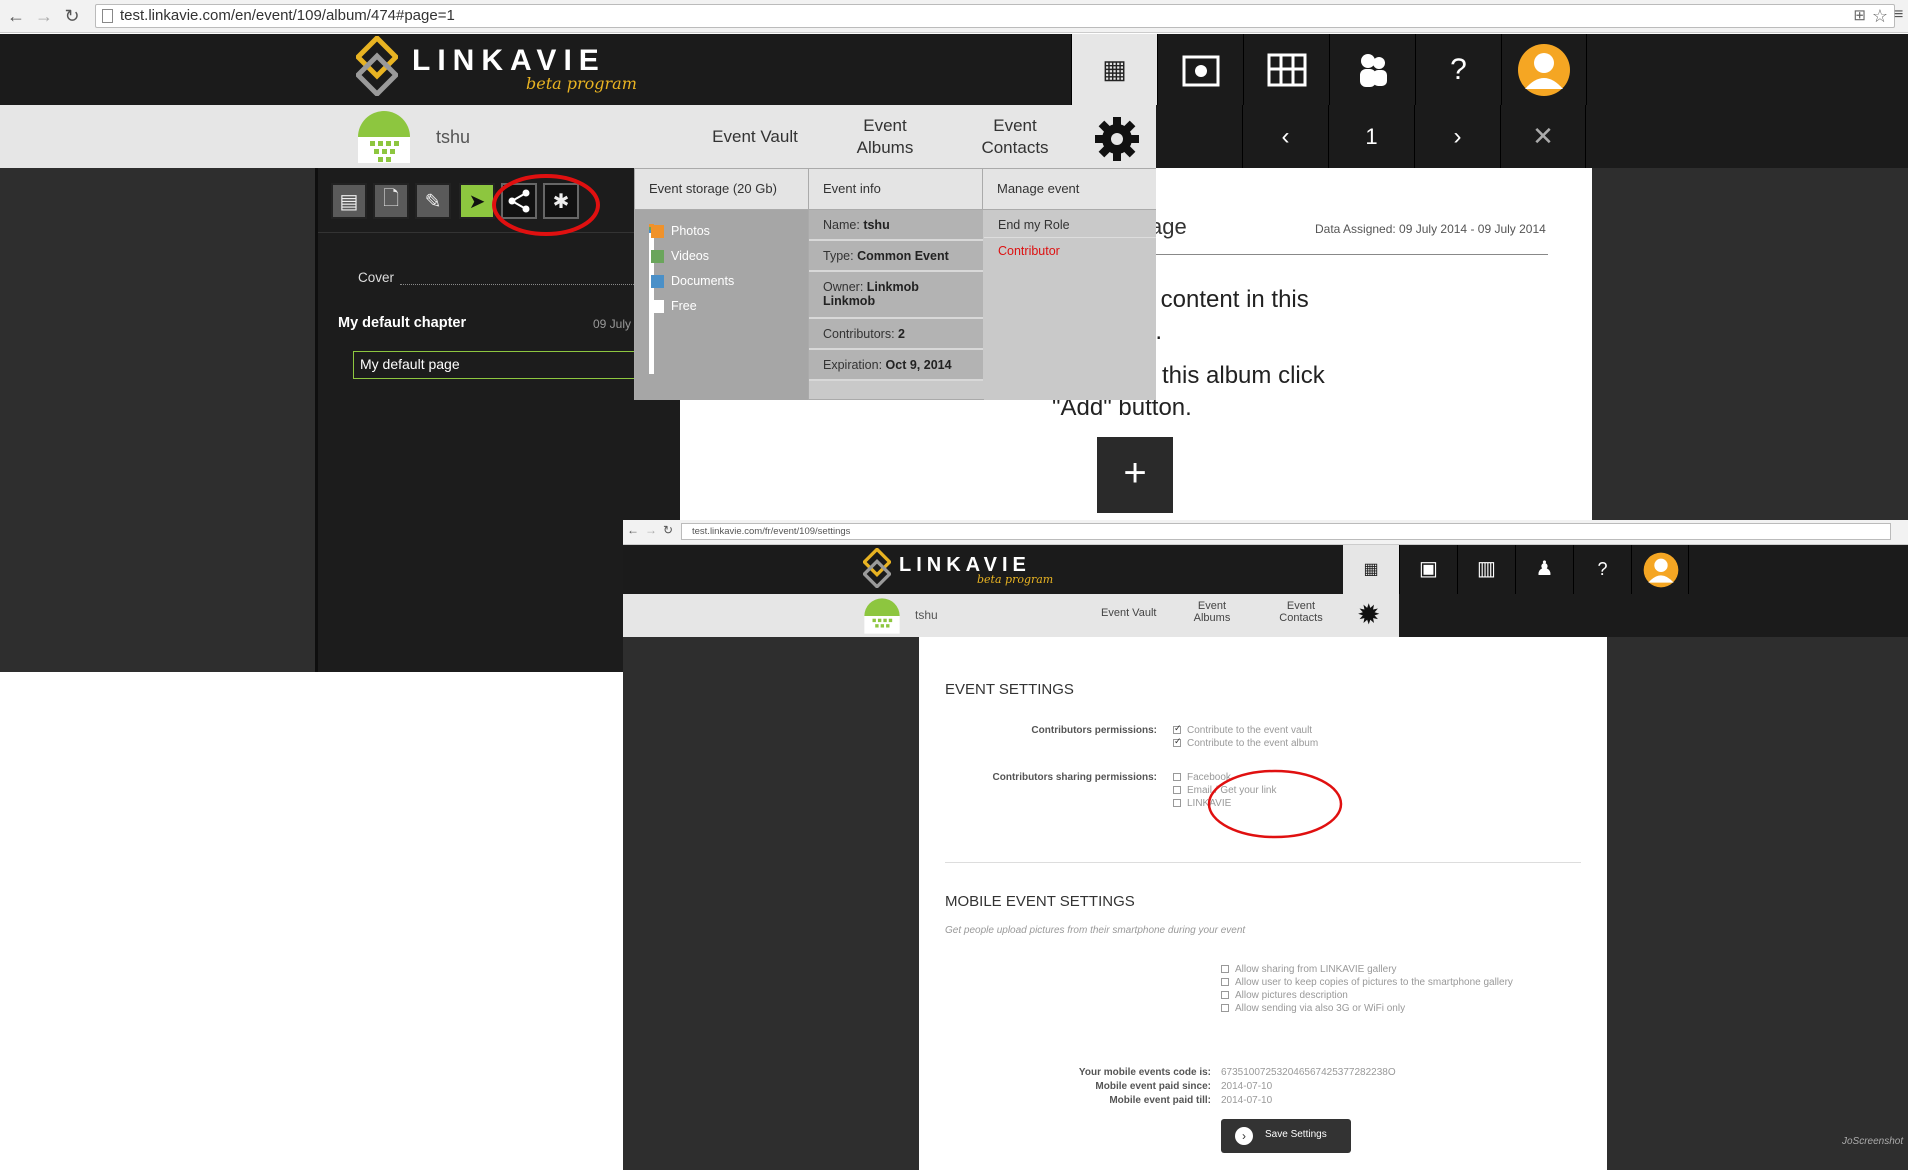 The width and height of the screenshot is (1908, 1172). I want to click on mobile-settings-title: MOBILE EVENT SETTINGS, so click(1040, 901).